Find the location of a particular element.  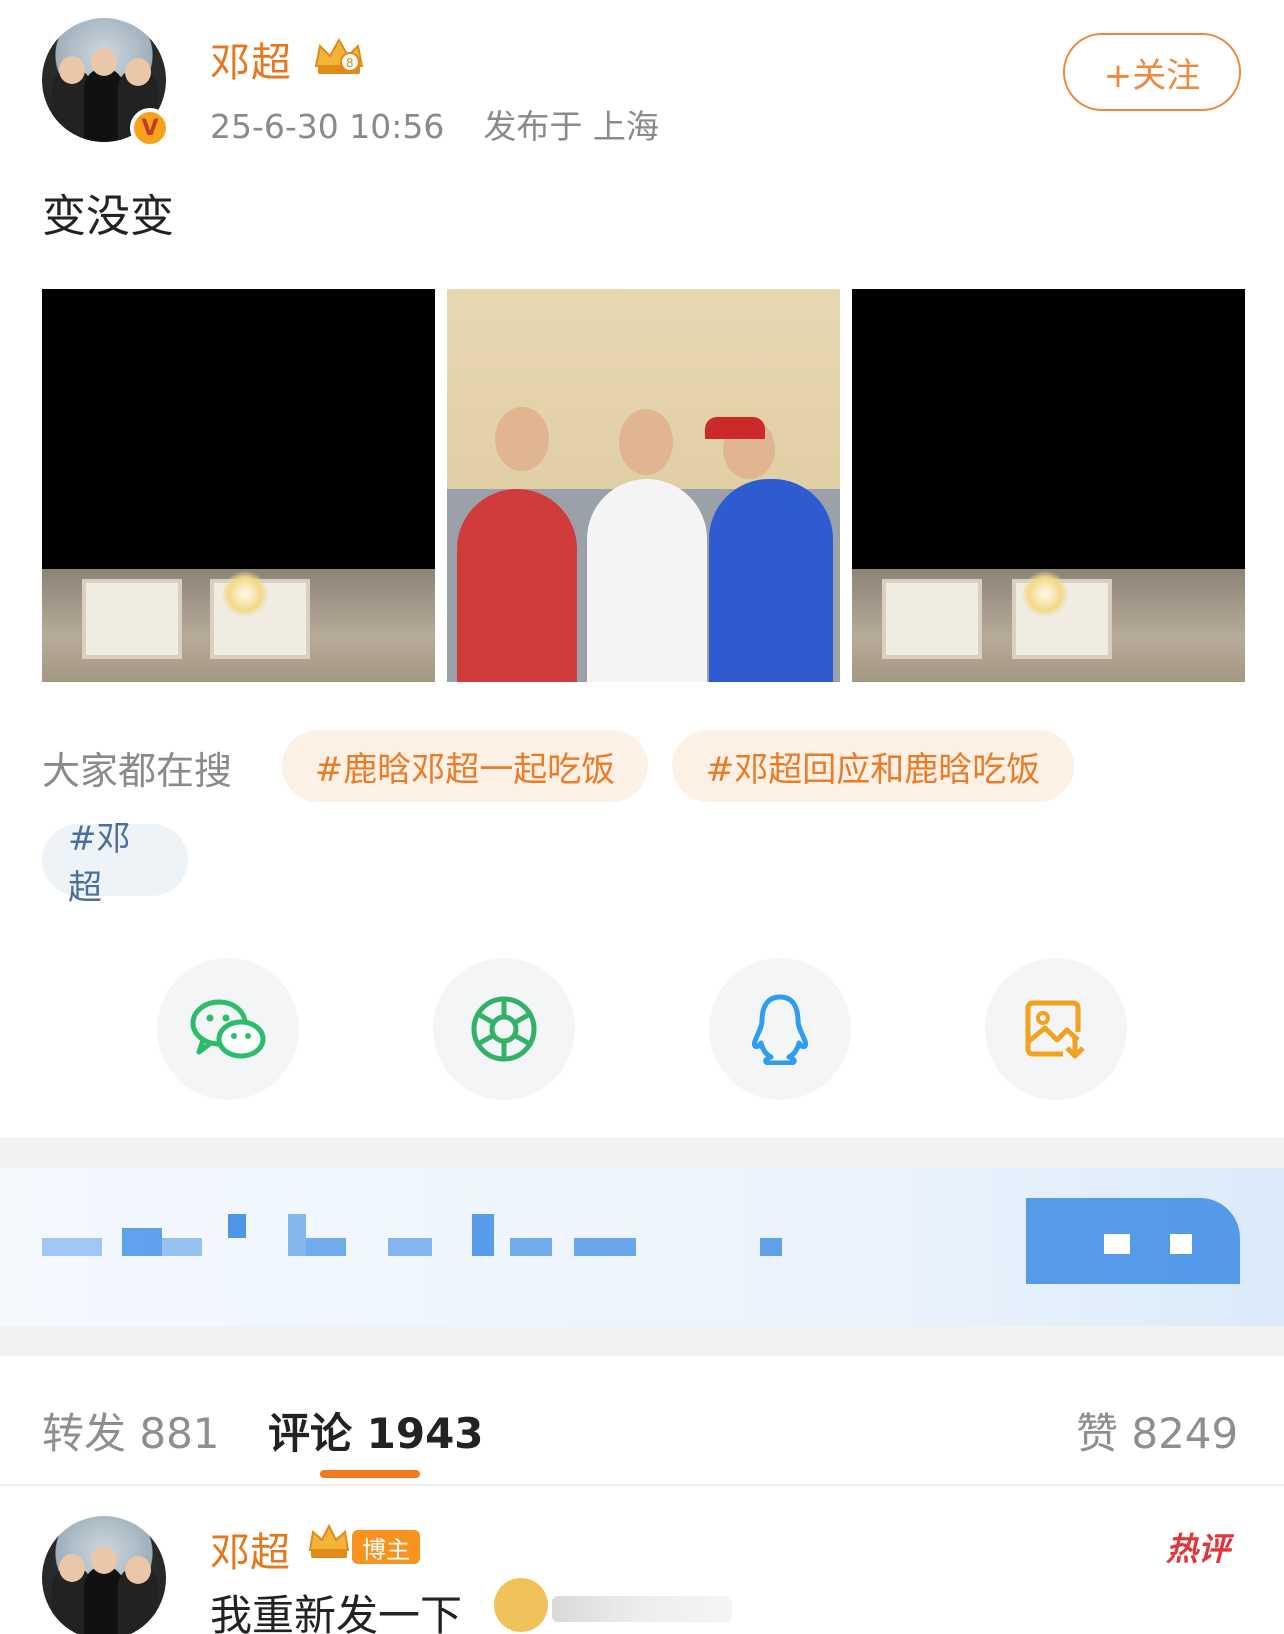

save-image-button is located at coordinates (1056, 1029).